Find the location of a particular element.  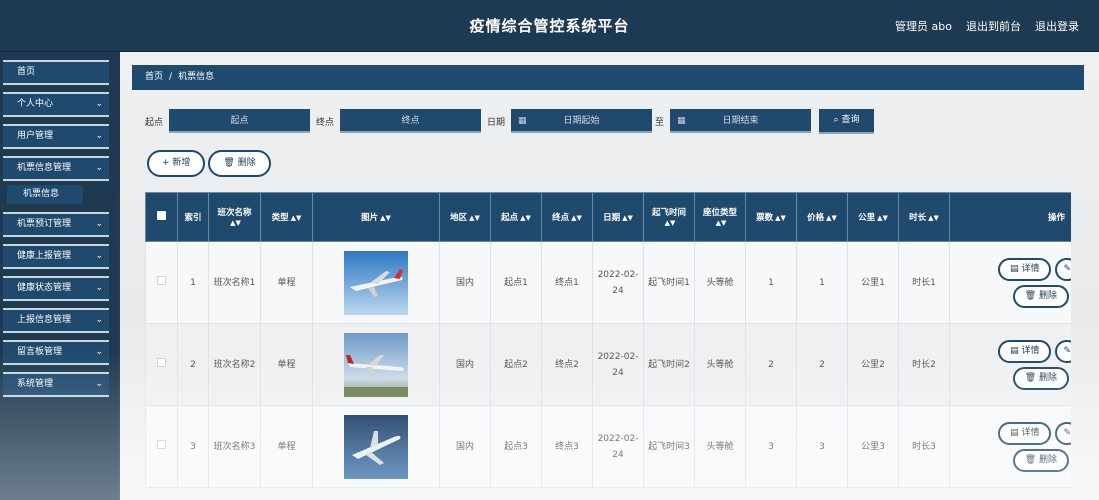

sidebar-item-ticket-booking-management: 机票预订管理 ⌄ is located at coordinates (56, 224).